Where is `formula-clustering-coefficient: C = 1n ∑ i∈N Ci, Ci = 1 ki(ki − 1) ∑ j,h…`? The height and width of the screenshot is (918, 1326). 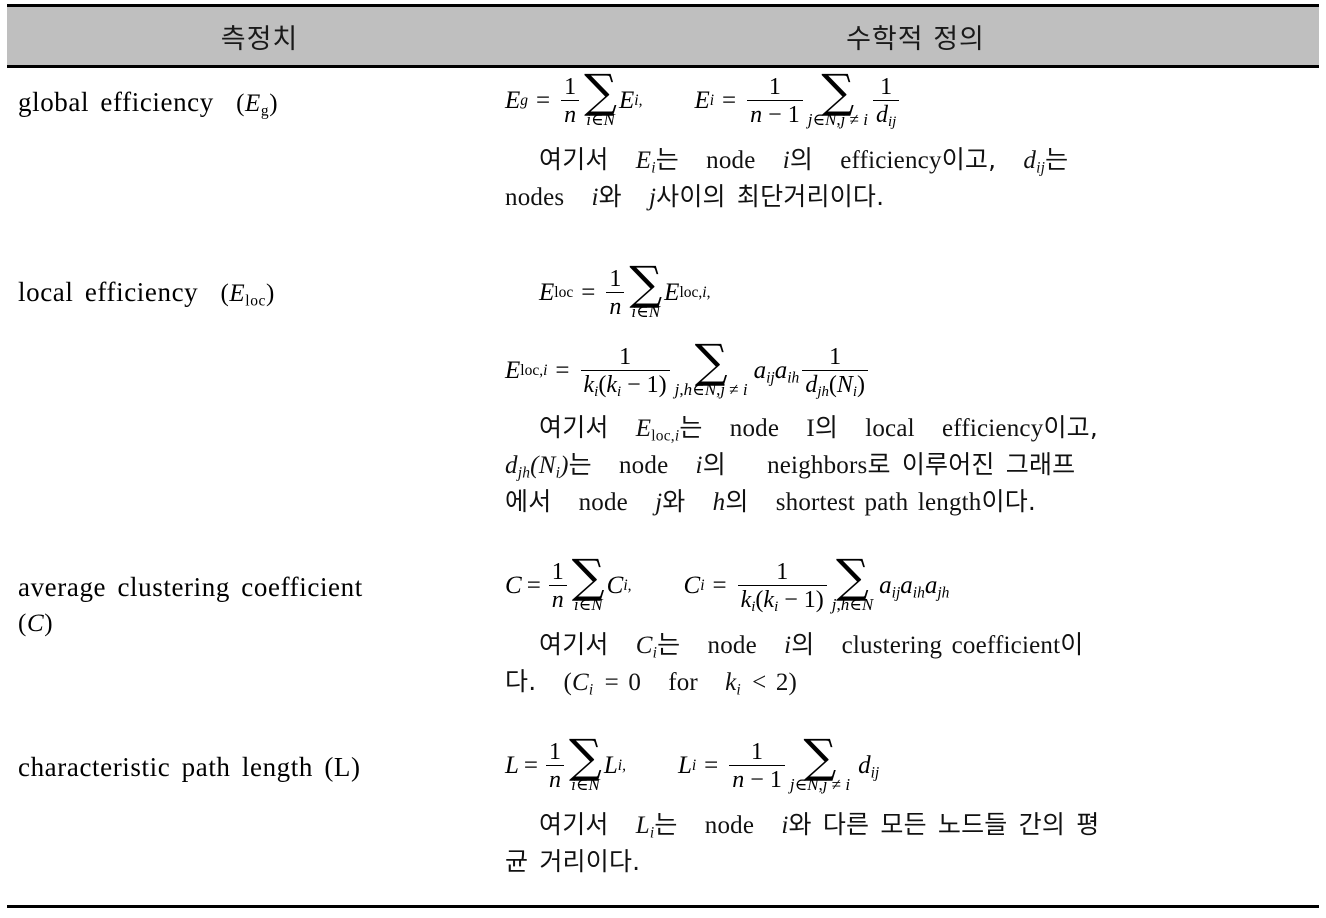 formula-clustering-coefficient: C = 1n ∑ i∈N Ci, Ci = 1 ki(ki − 1) ∑ j,h… is located at coordinates (727, 582).